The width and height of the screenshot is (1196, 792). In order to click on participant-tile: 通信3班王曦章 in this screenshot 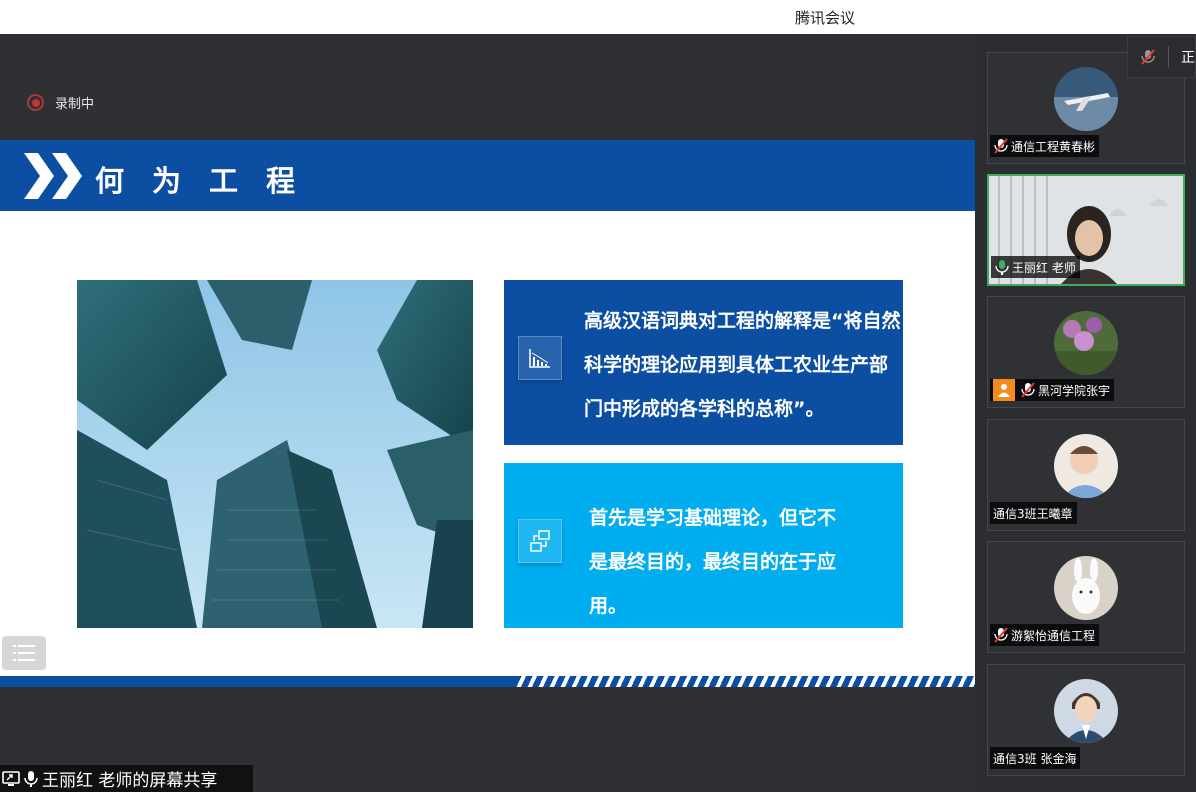, I will do `click(1086, 475)`.